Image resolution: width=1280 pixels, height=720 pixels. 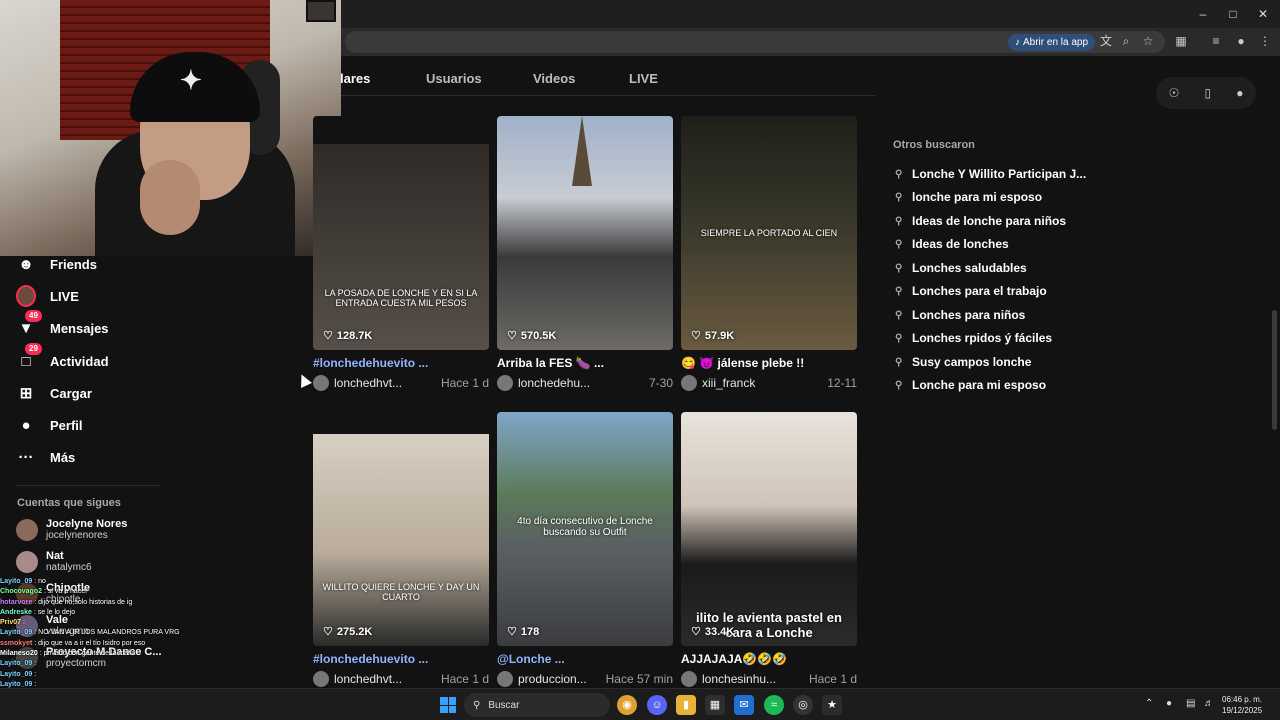 I want to click on start-button, so click(x=448, y=705).